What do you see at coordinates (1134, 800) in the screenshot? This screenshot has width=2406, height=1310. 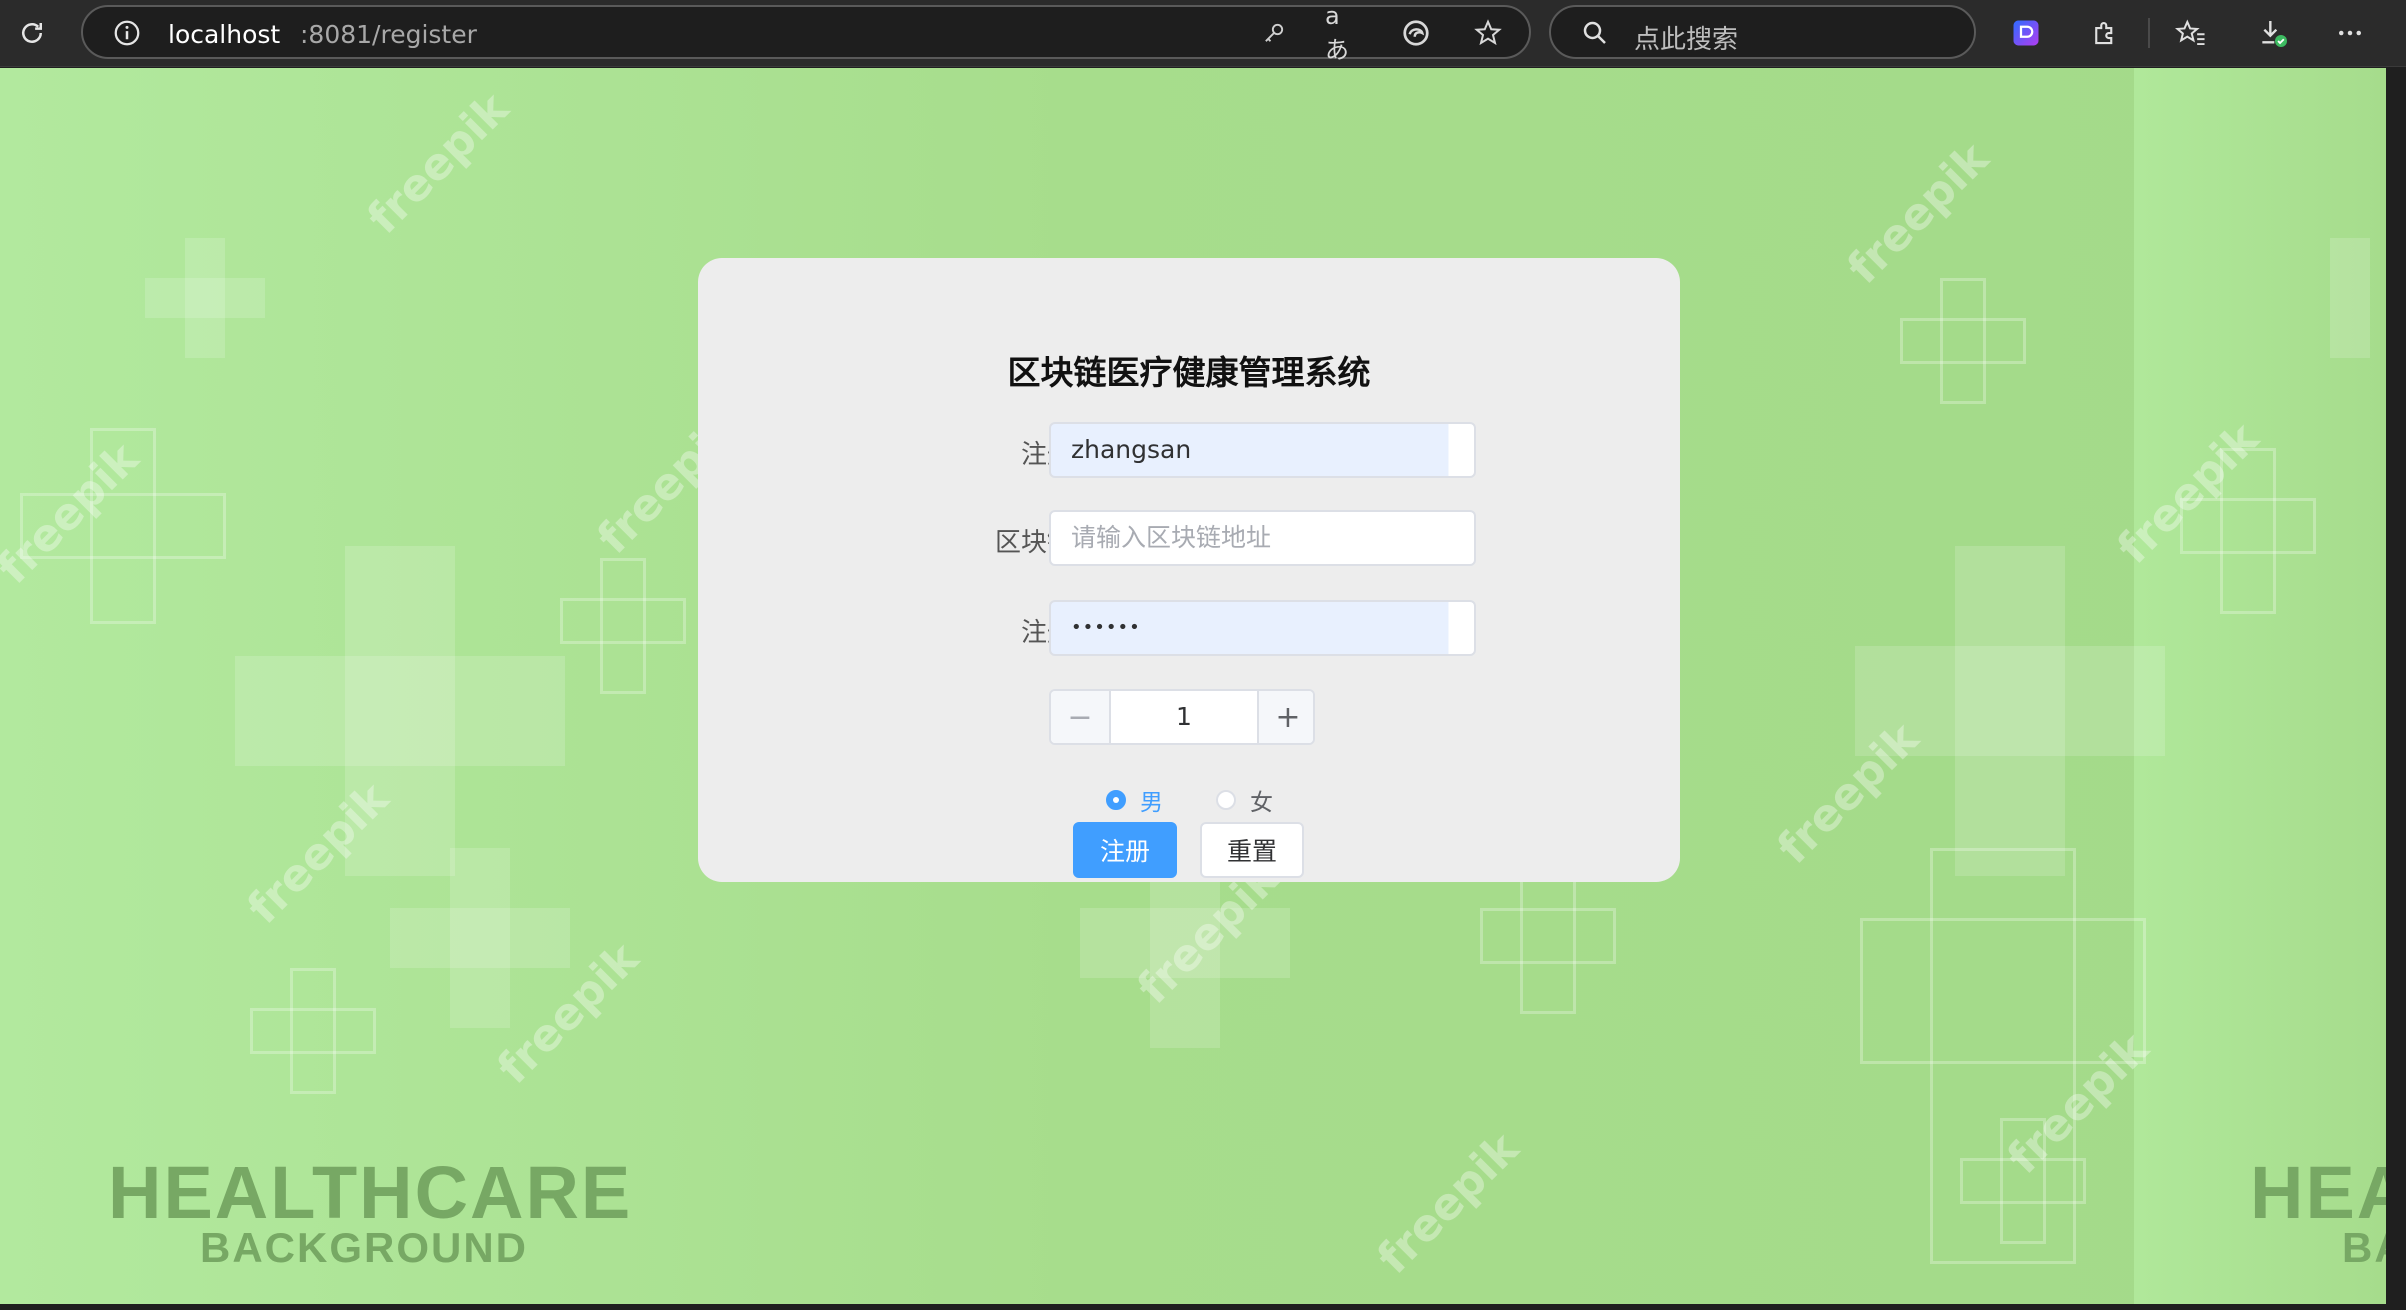 I see `gender-radio-male: 男` at bounding box center [1134, 800].